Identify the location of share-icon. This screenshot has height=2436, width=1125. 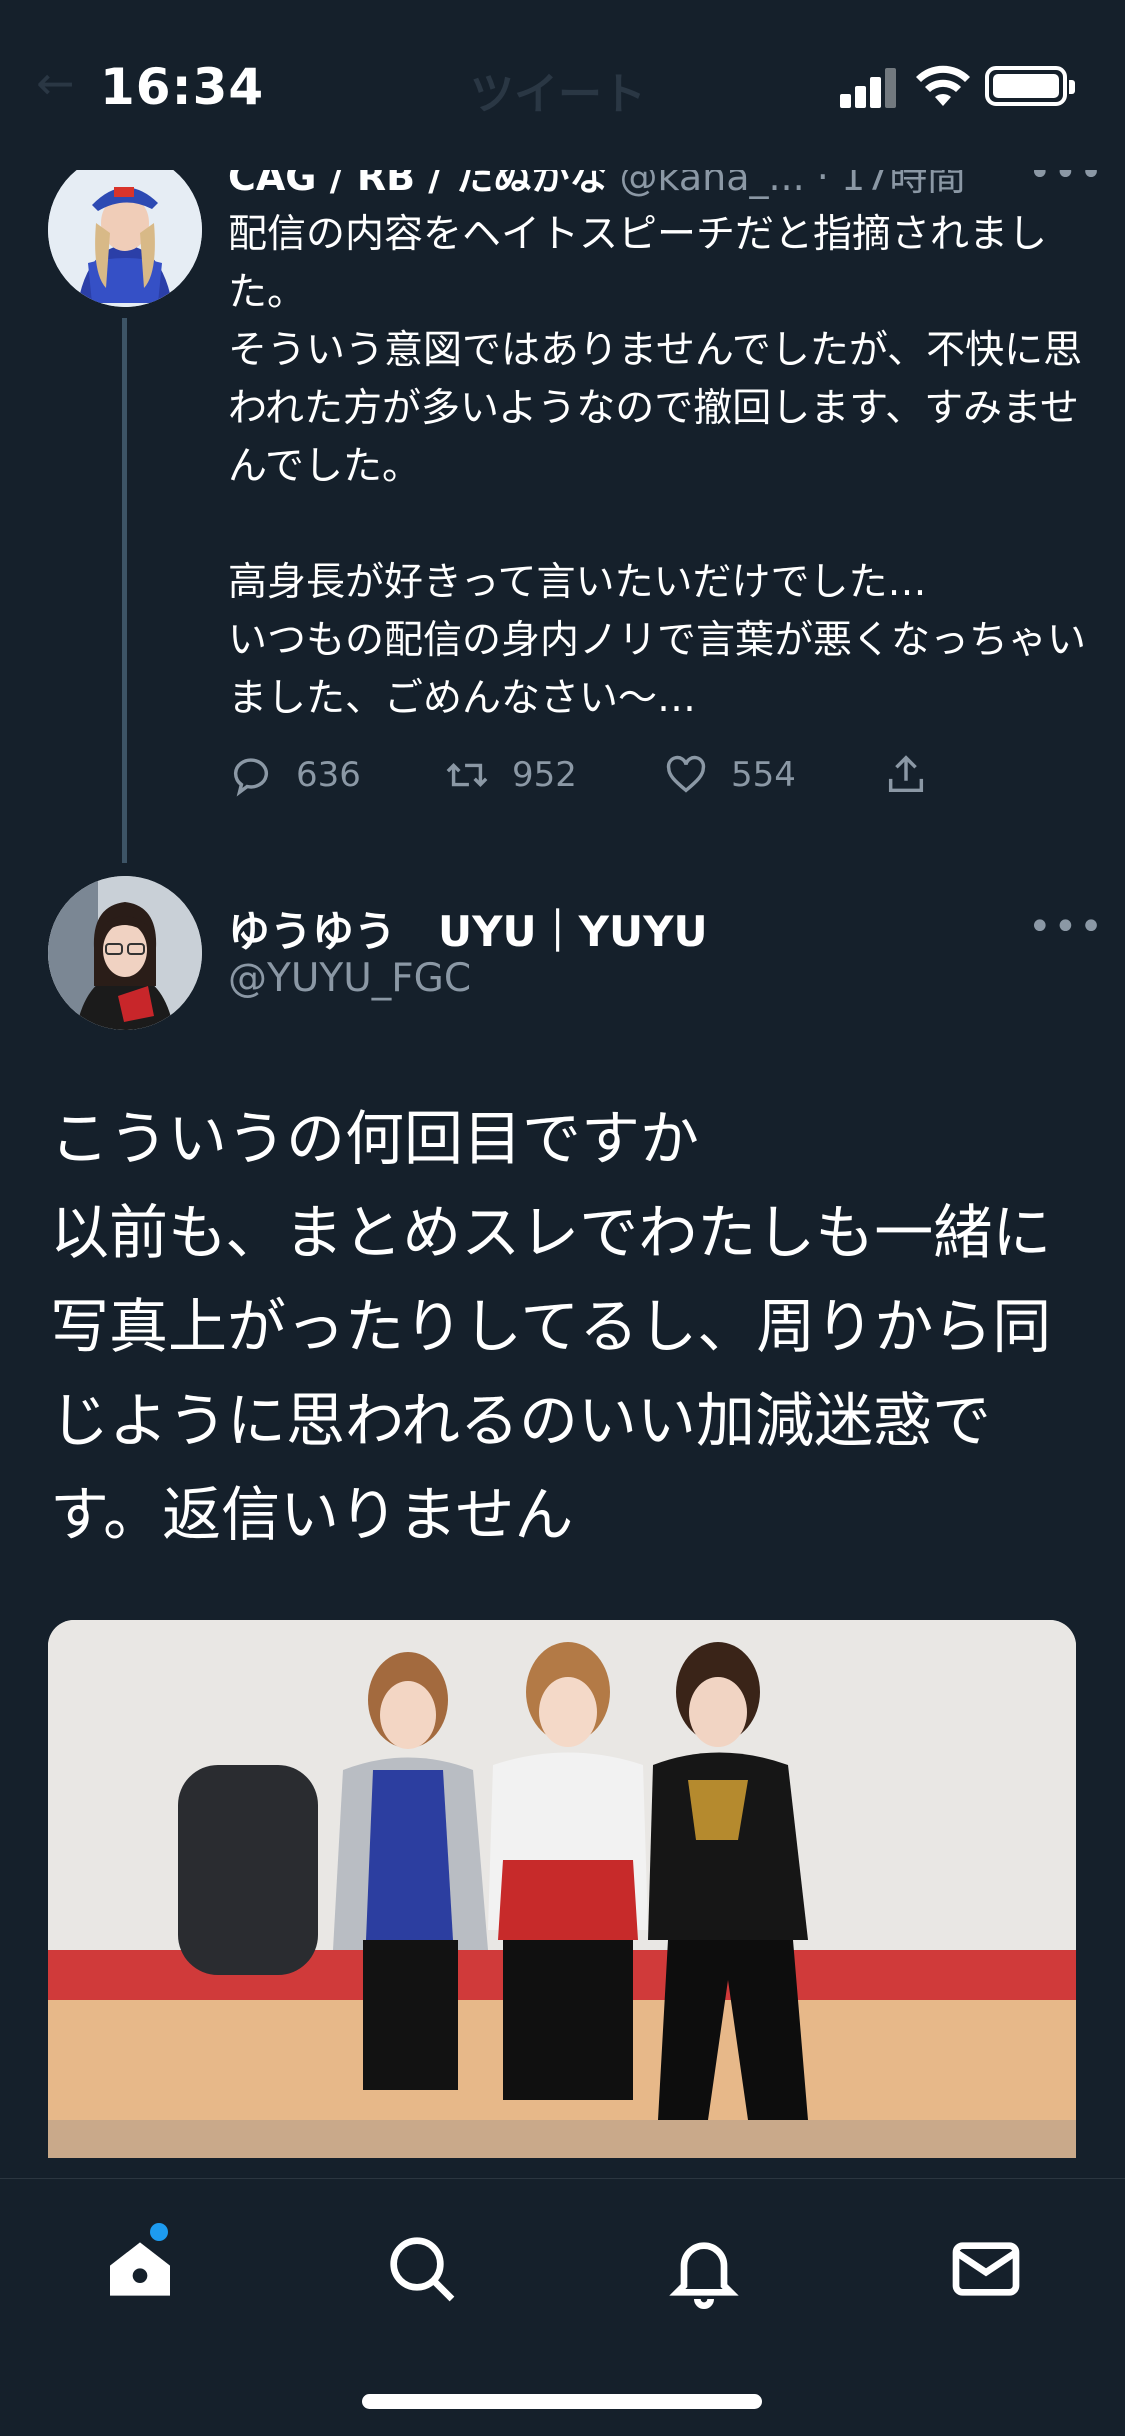
(906, 774).